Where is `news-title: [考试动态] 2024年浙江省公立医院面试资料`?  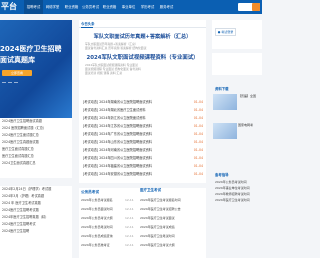 news-title: [考试动态] 2024年浙江省公立医院面试资料 is located at coordinates (133, 118).